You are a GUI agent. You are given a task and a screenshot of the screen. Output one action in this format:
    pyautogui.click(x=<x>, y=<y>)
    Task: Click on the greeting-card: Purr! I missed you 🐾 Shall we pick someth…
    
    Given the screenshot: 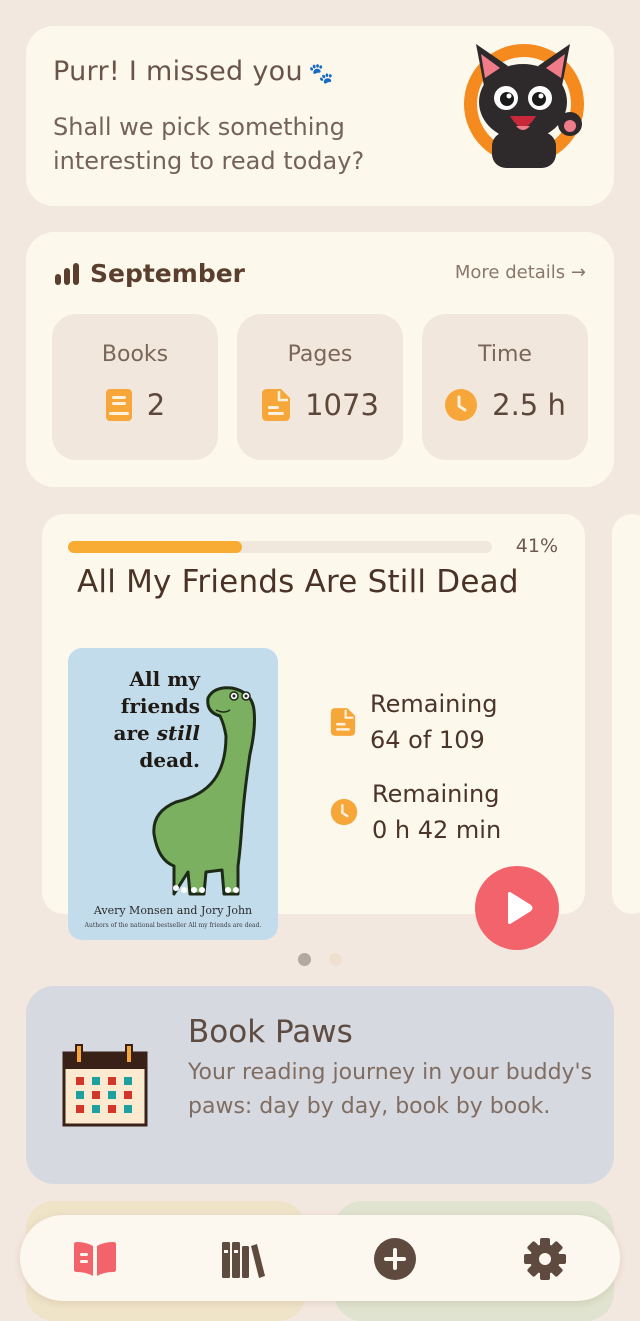 What is the action you would take?
    pyautogui.click(x=320, y=116)
    